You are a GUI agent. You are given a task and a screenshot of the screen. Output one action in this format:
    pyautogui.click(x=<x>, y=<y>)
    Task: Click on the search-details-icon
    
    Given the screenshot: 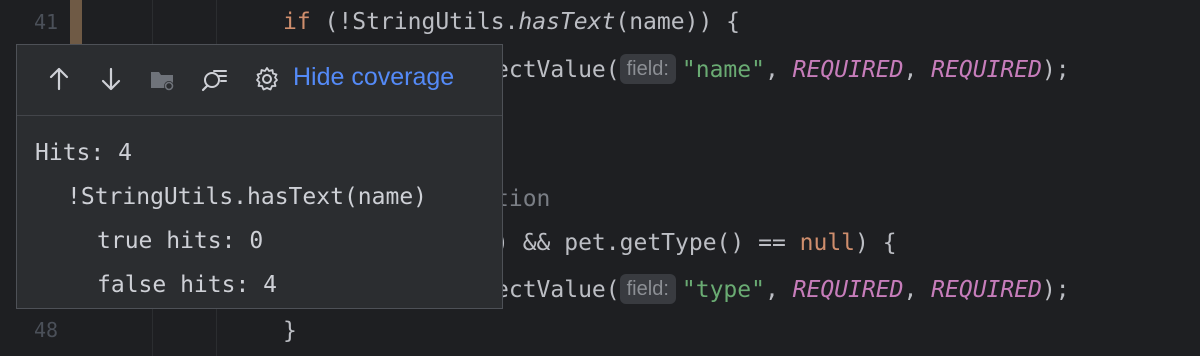 What is the action you would take?
    pyautogui.click(x=215, y=79)
    